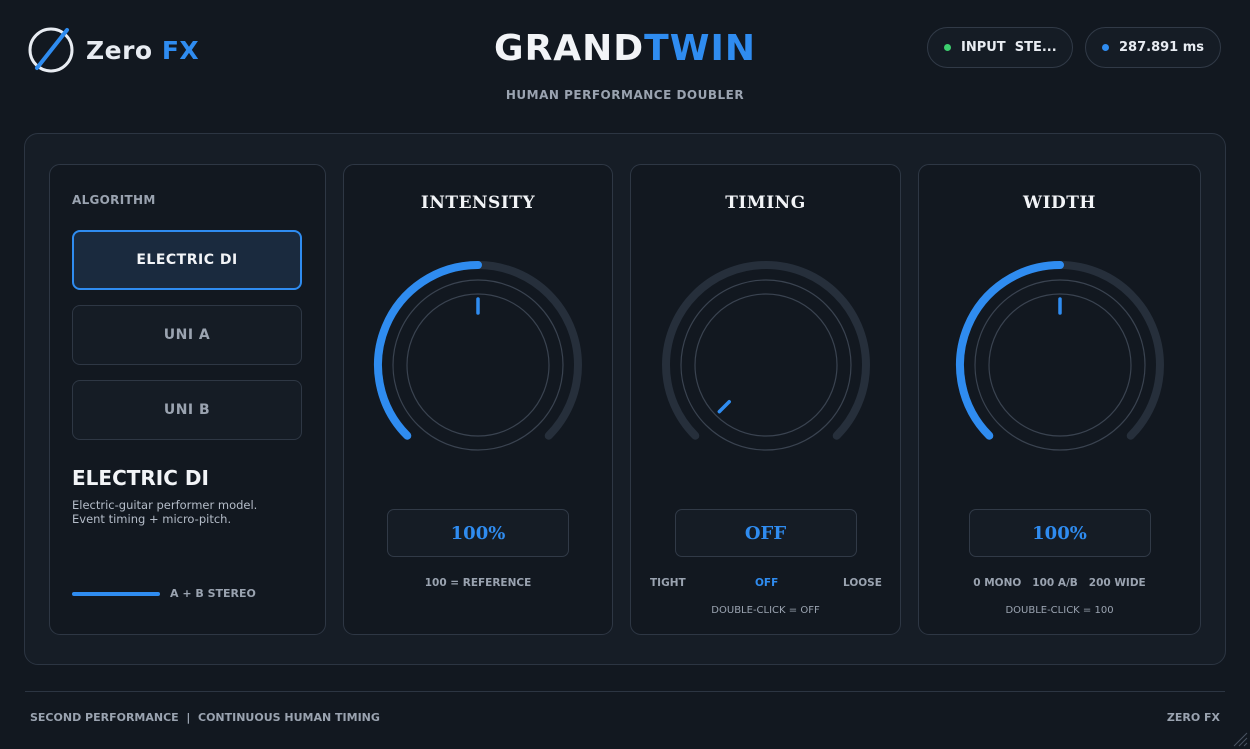  Describe the element at coordinates (1059, 203) in the screenshot. I see `width-title: WIDTH` at that location.